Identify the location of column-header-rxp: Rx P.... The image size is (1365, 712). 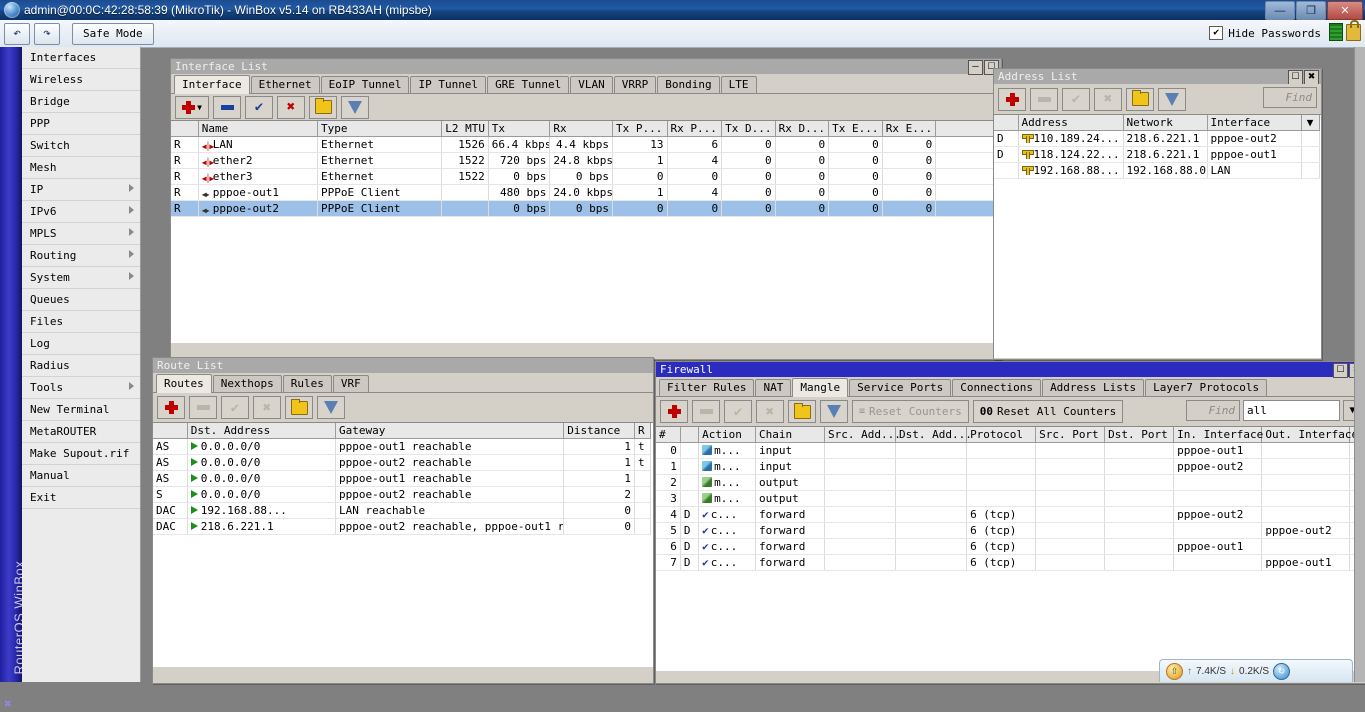
(695, 129).